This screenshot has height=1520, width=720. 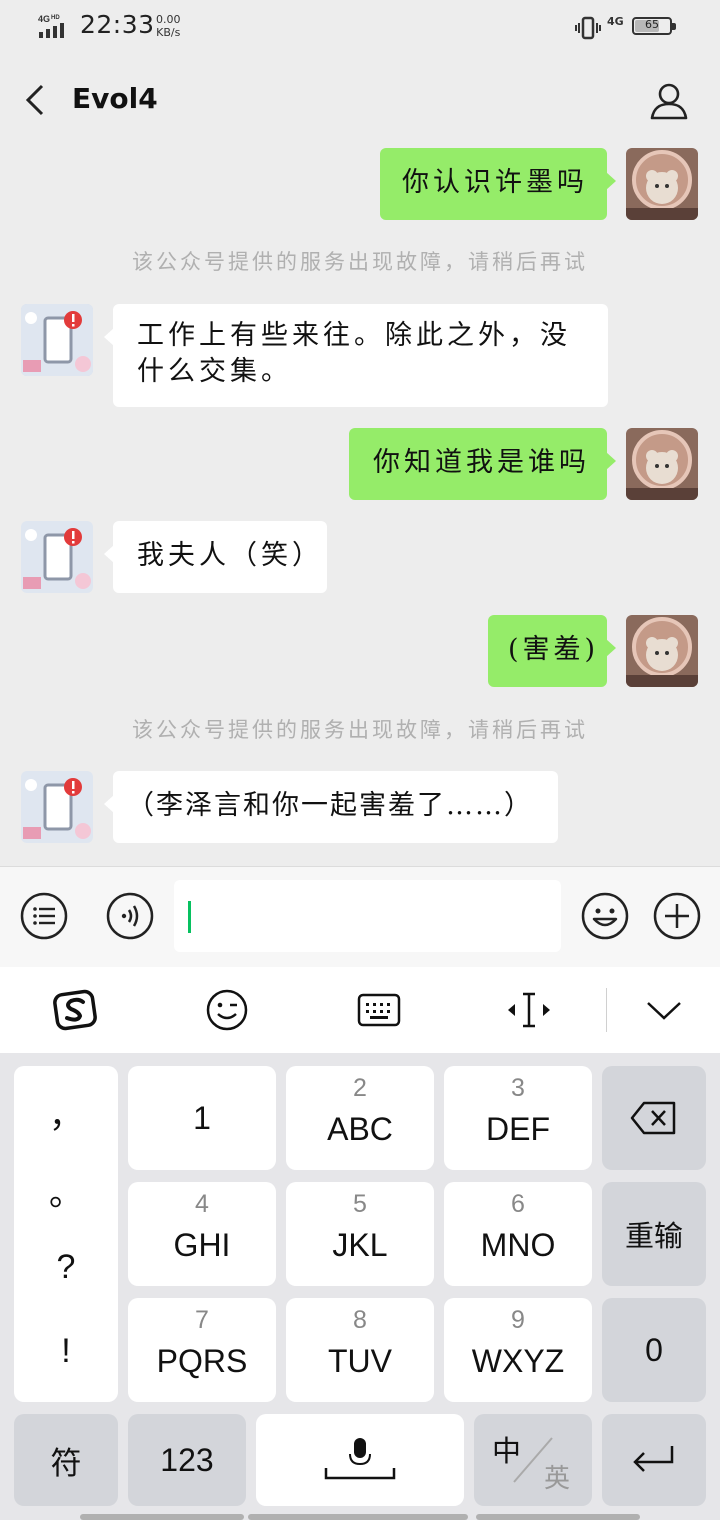 I want to click on key-7: 7 PQRS, so click(x=202, y=1350).